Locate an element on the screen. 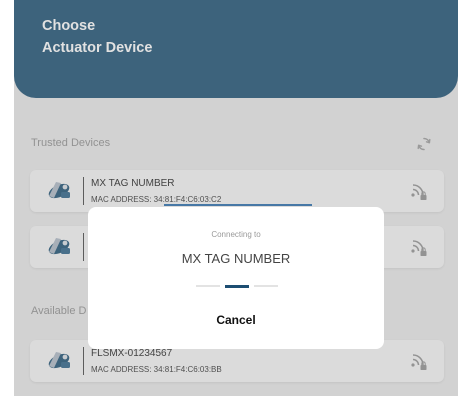 This screenshot has width=464, height=396. loader-segment-active is located at coordinates (237, 286).